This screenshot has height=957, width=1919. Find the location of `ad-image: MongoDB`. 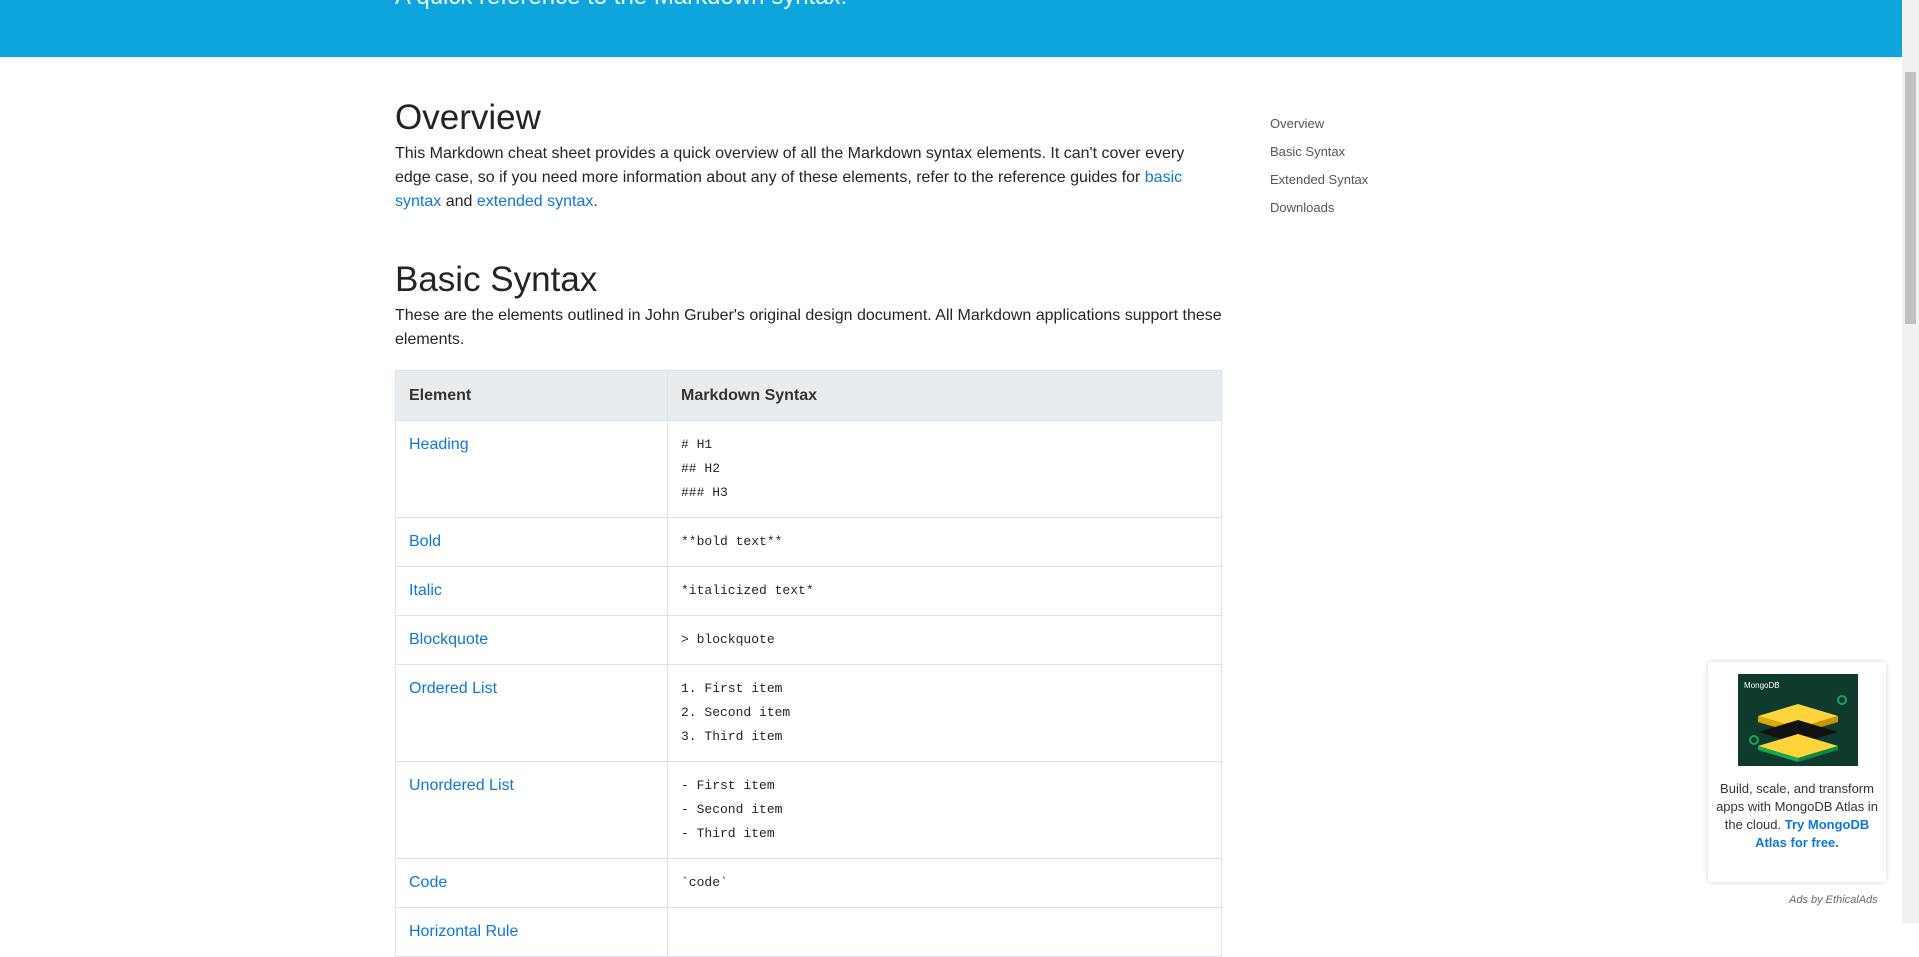

ad-image: MongoDB is located at coordinates (1798, 720).